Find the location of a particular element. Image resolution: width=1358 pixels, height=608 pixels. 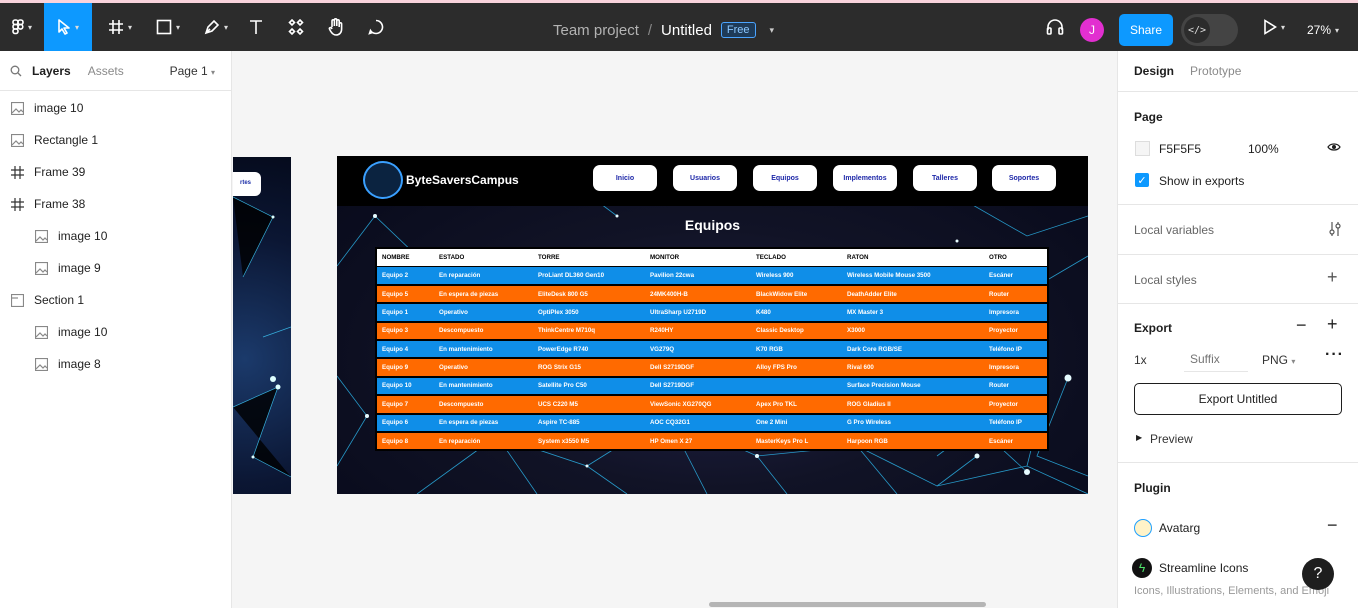

table-cell: MasterKeys Pro L is located at coordinates (782, 441).